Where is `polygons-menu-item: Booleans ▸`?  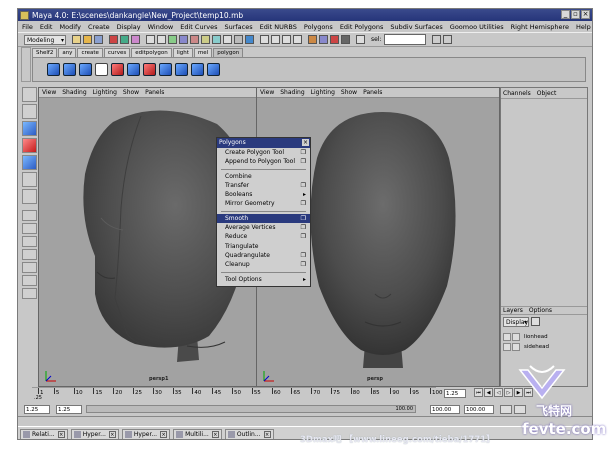 polygons-menu-item: Booleans ▸ is located at coordinates (263, 194).